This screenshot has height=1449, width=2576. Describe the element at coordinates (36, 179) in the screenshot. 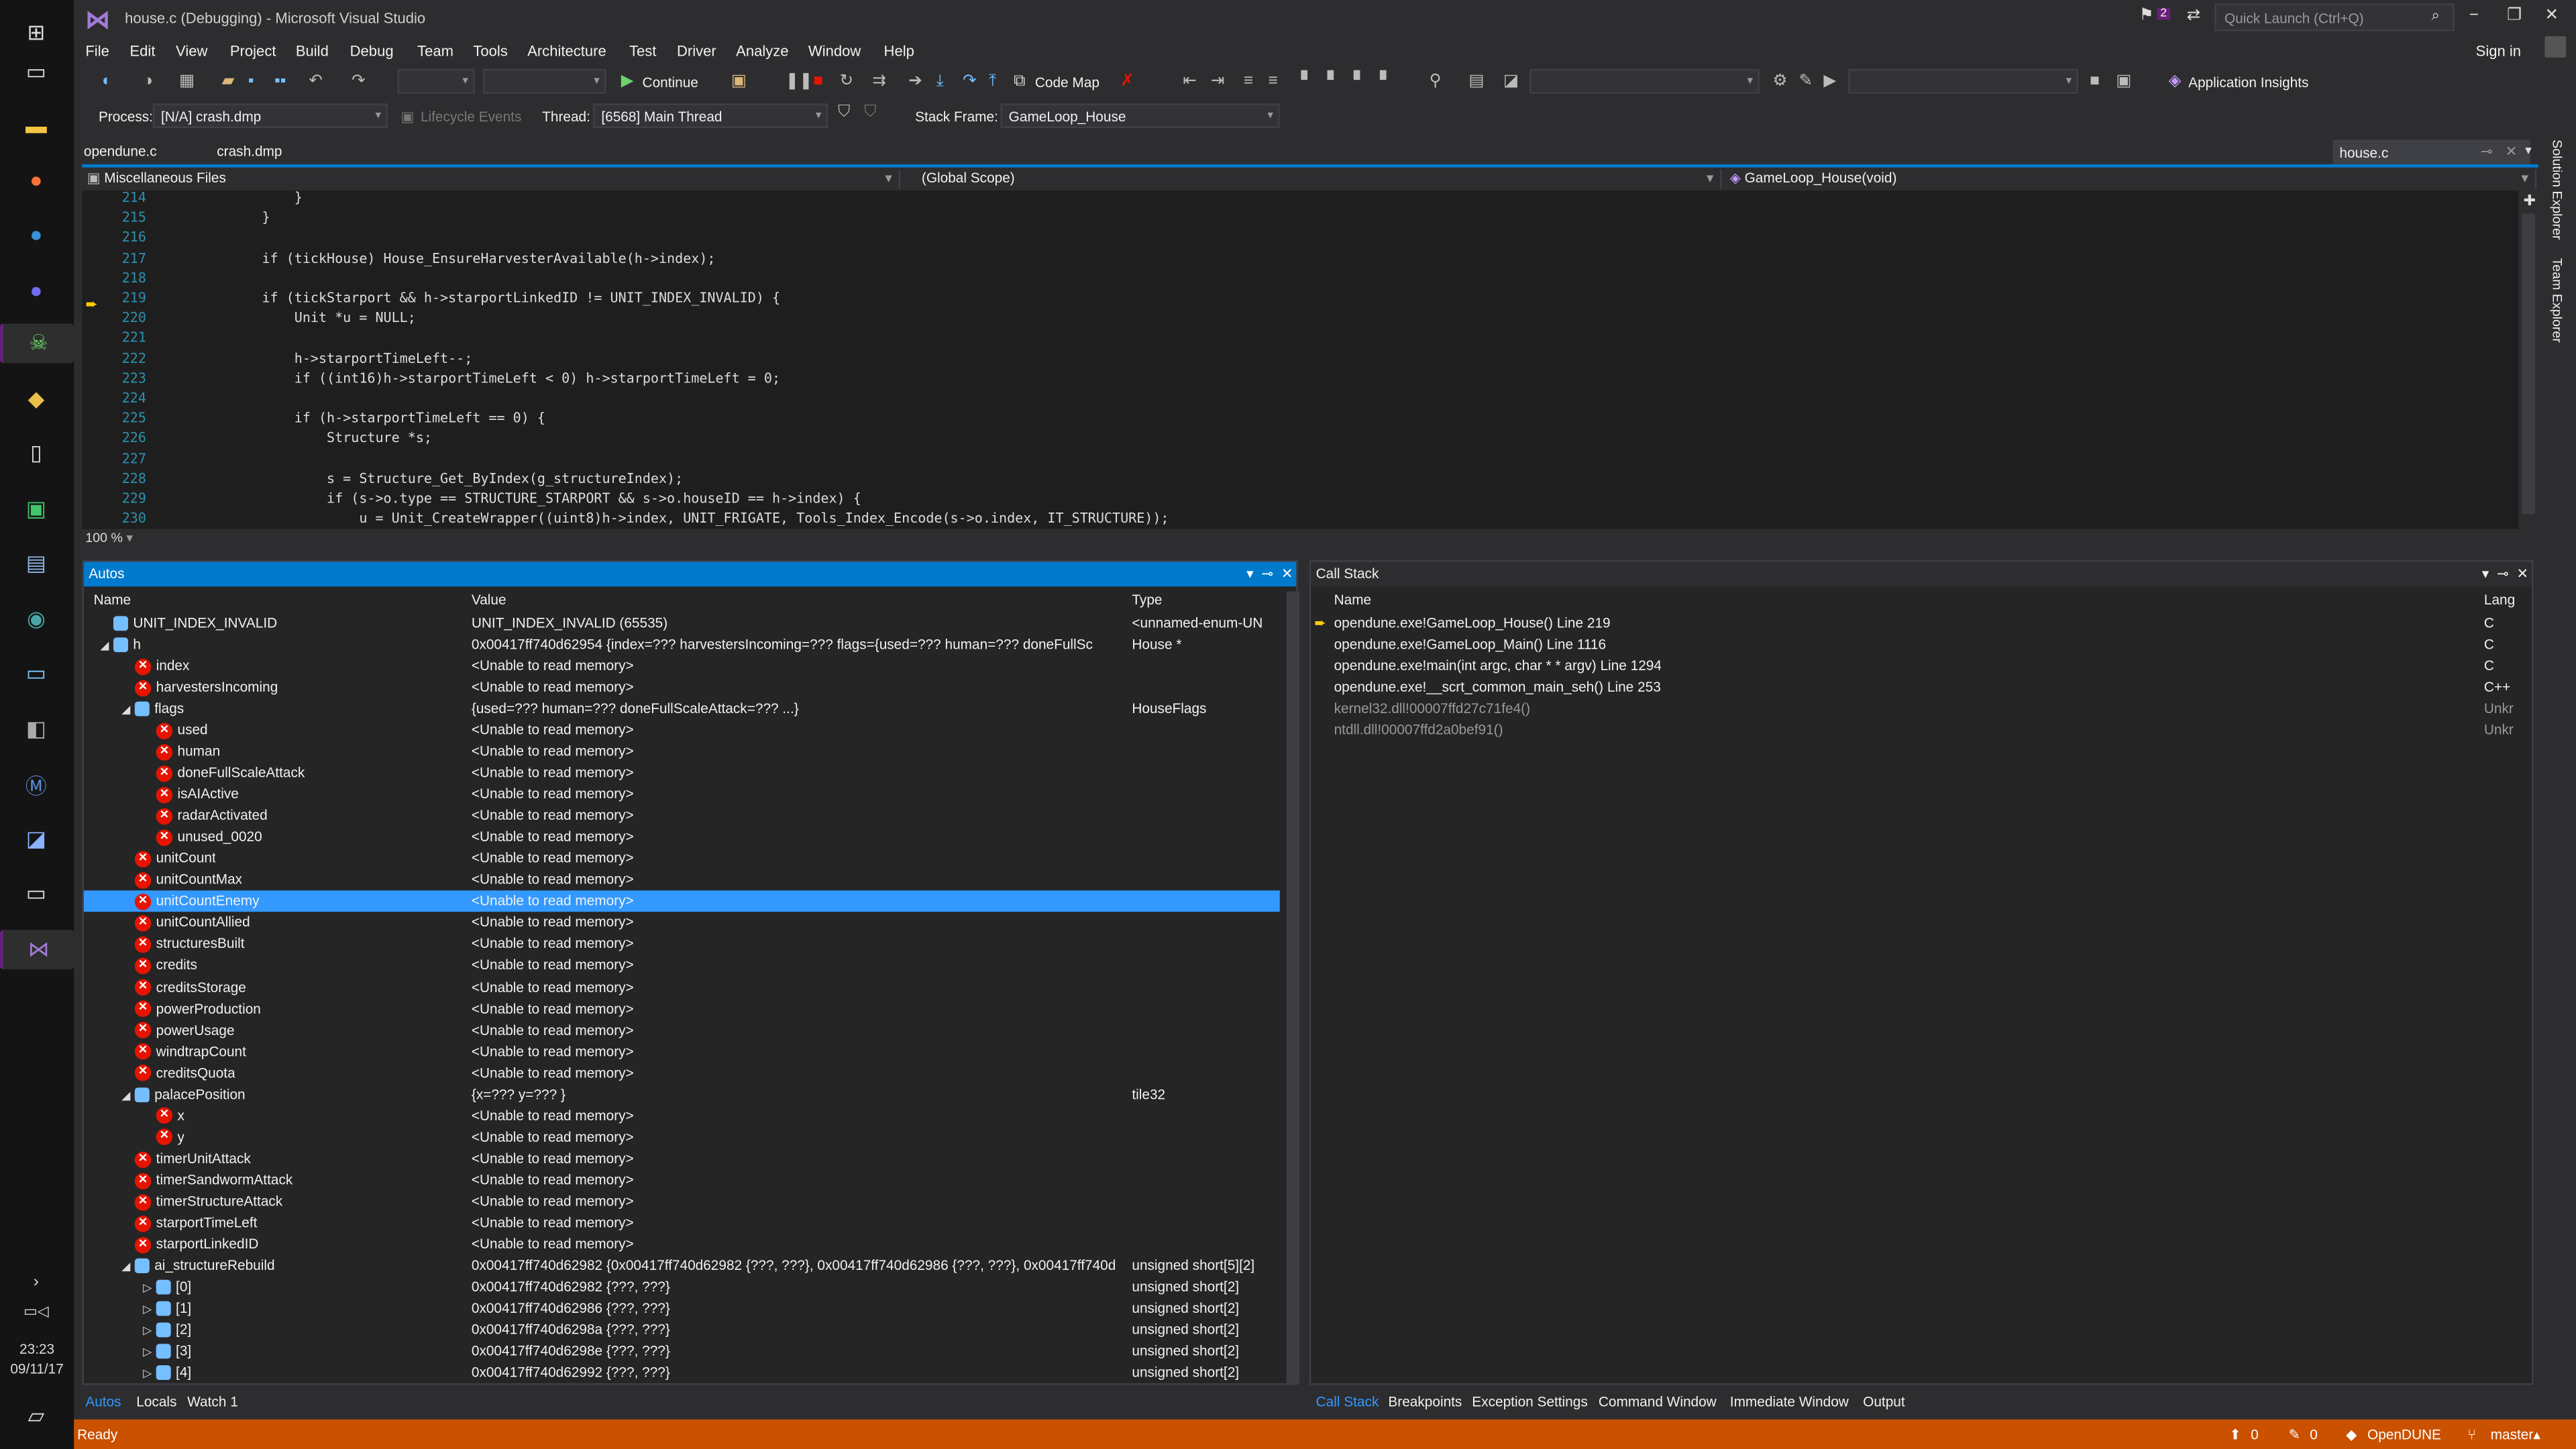

I see `firefox-icon: ●` at that location.